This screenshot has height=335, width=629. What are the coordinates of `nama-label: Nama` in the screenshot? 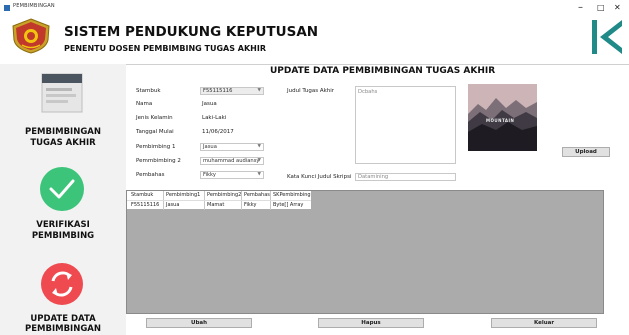 It's located at (144, 104).